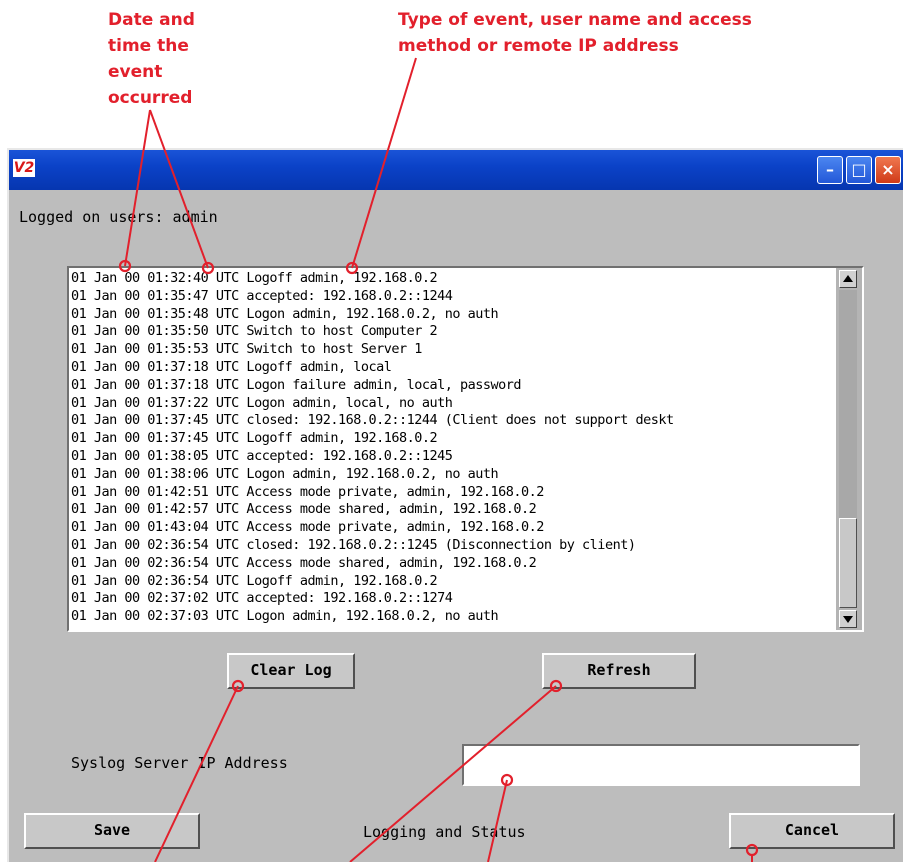 This screenshot has width=903, height=862. What do you see at coordinates (830, 170) in the screenshot?
I see `minimize-button: –` at bounding box center [830, 170].